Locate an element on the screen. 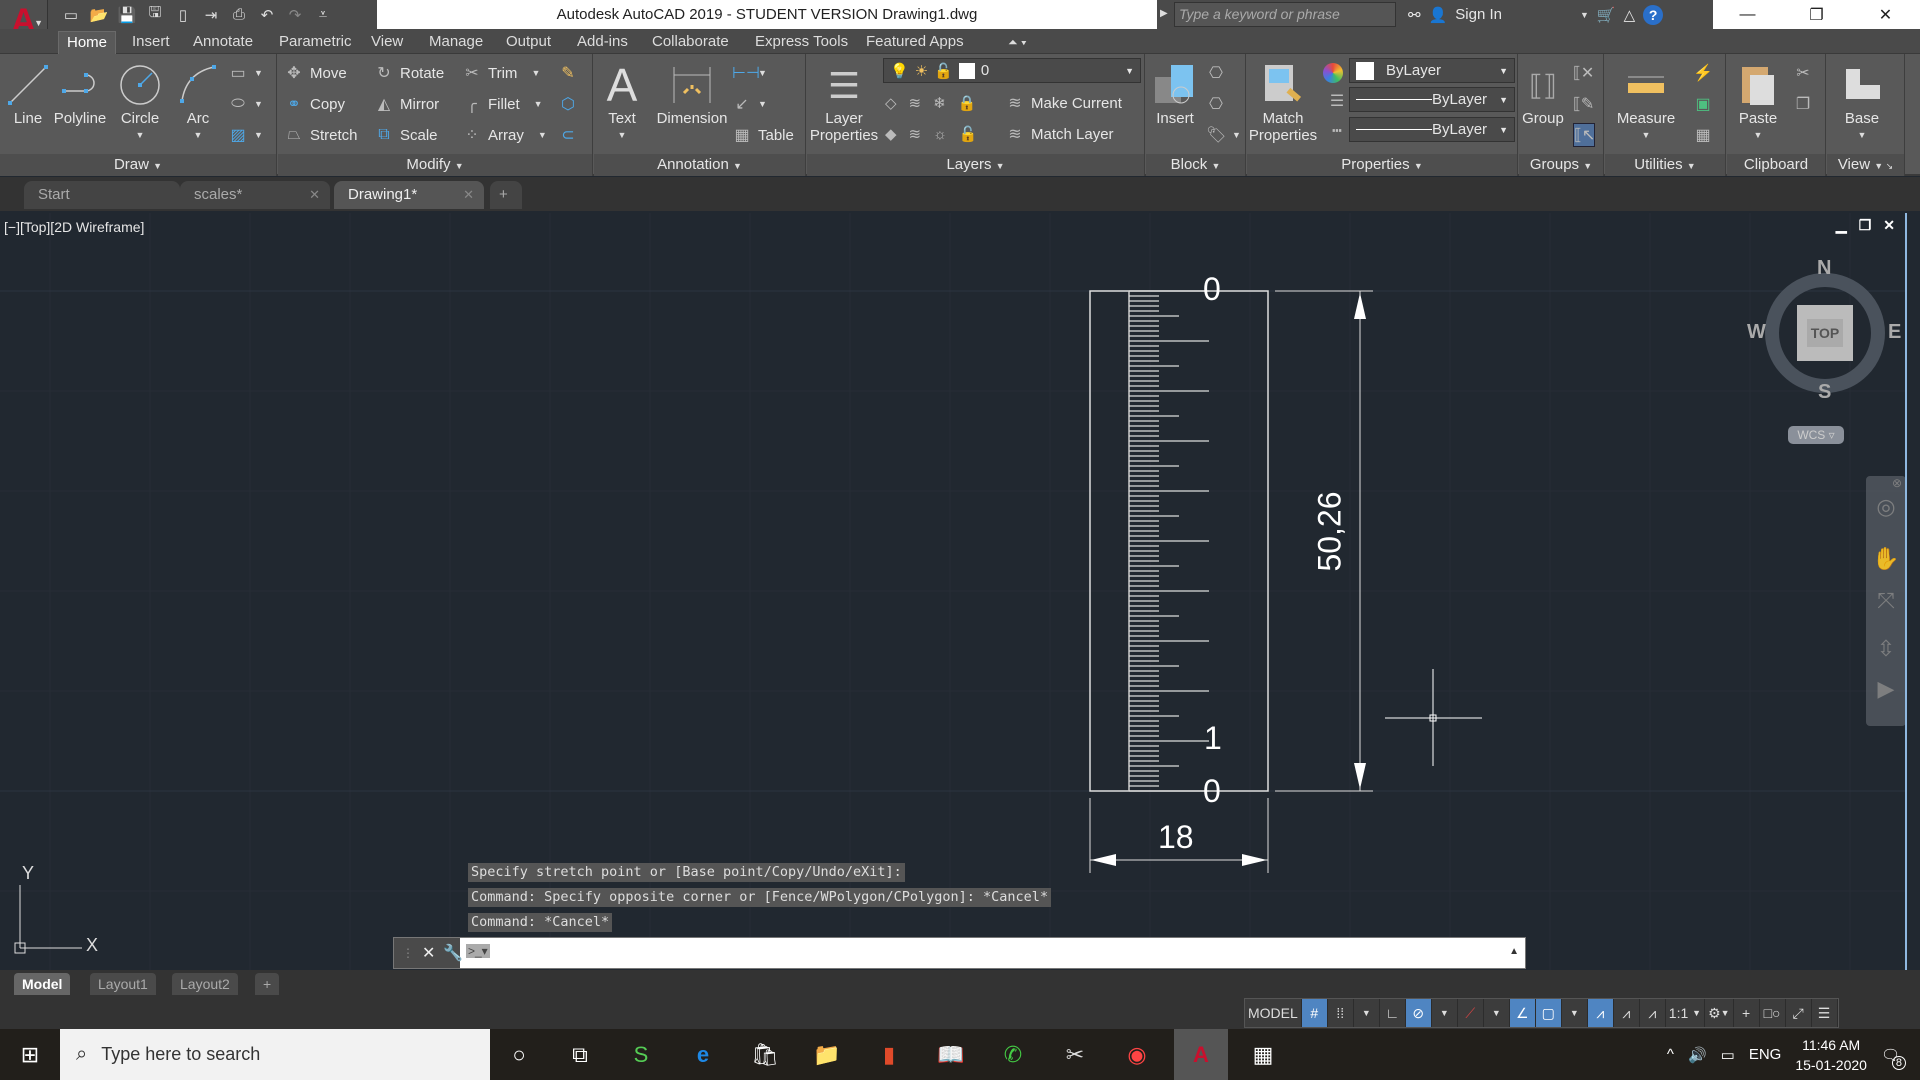 This screenshot has height=1080, width=1920. snipping-tool-icon: ✂ is located at coordinates (1075, 1054).